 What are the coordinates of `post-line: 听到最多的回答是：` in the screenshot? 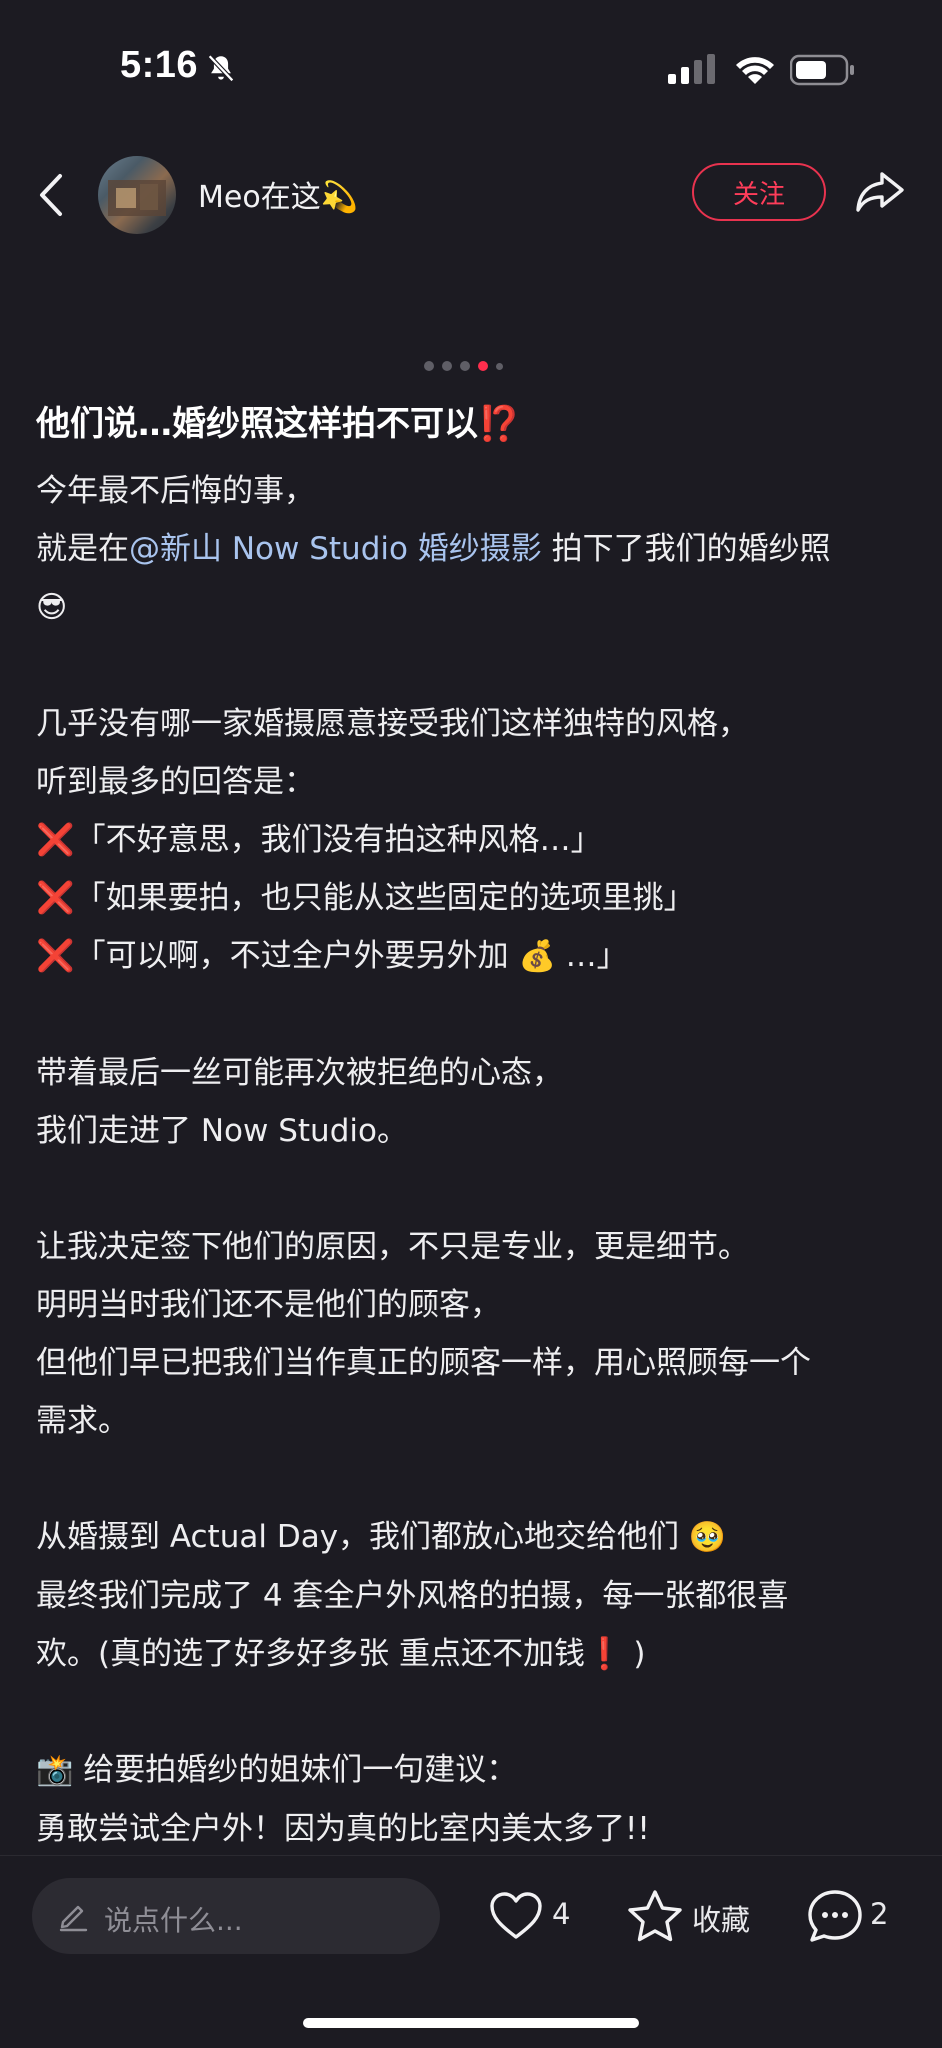 It's located at (175, 782).